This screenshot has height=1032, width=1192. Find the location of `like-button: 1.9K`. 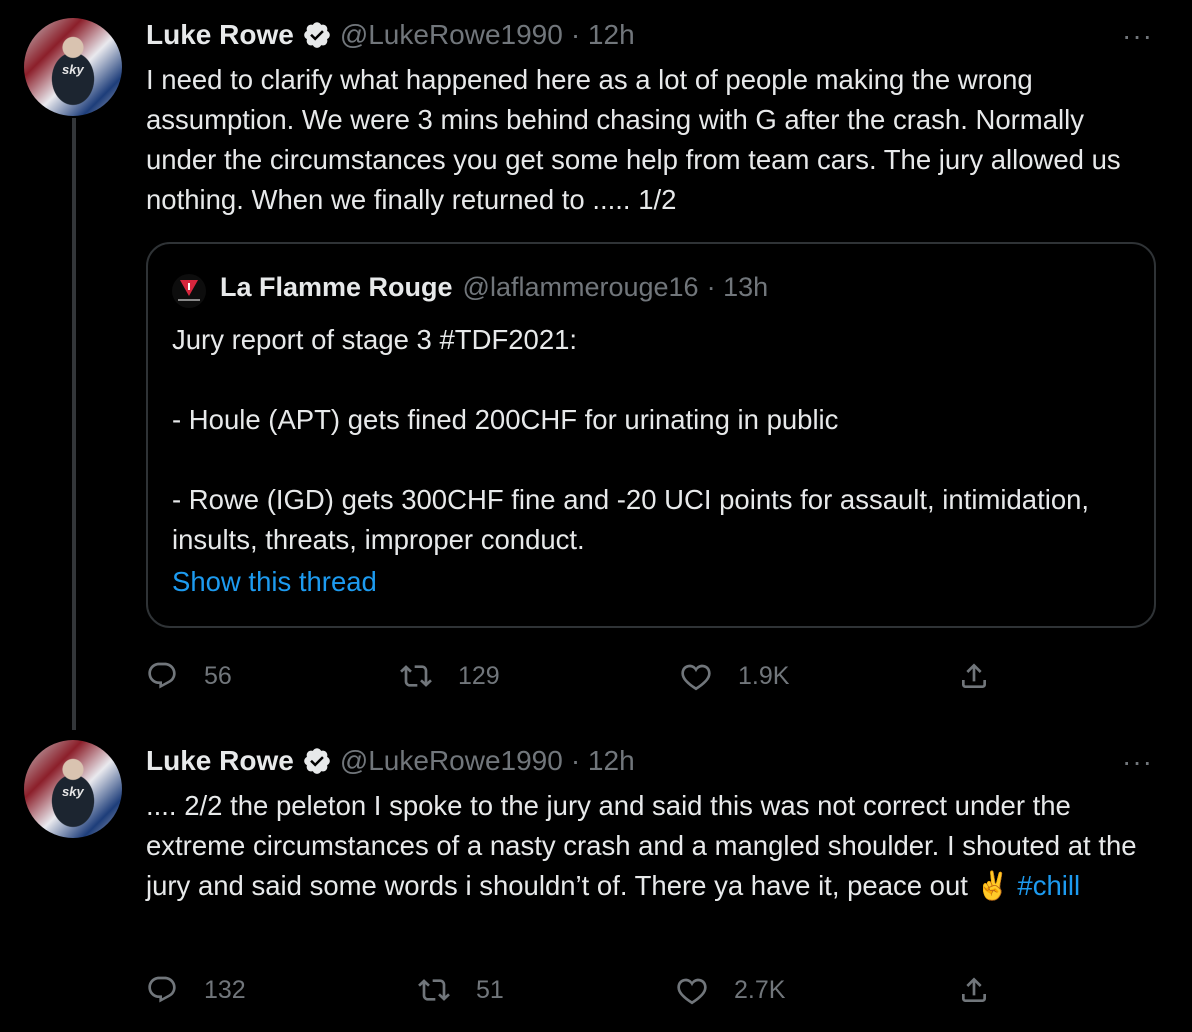

like-button: 1.9K is located at coordinates (734, 676).